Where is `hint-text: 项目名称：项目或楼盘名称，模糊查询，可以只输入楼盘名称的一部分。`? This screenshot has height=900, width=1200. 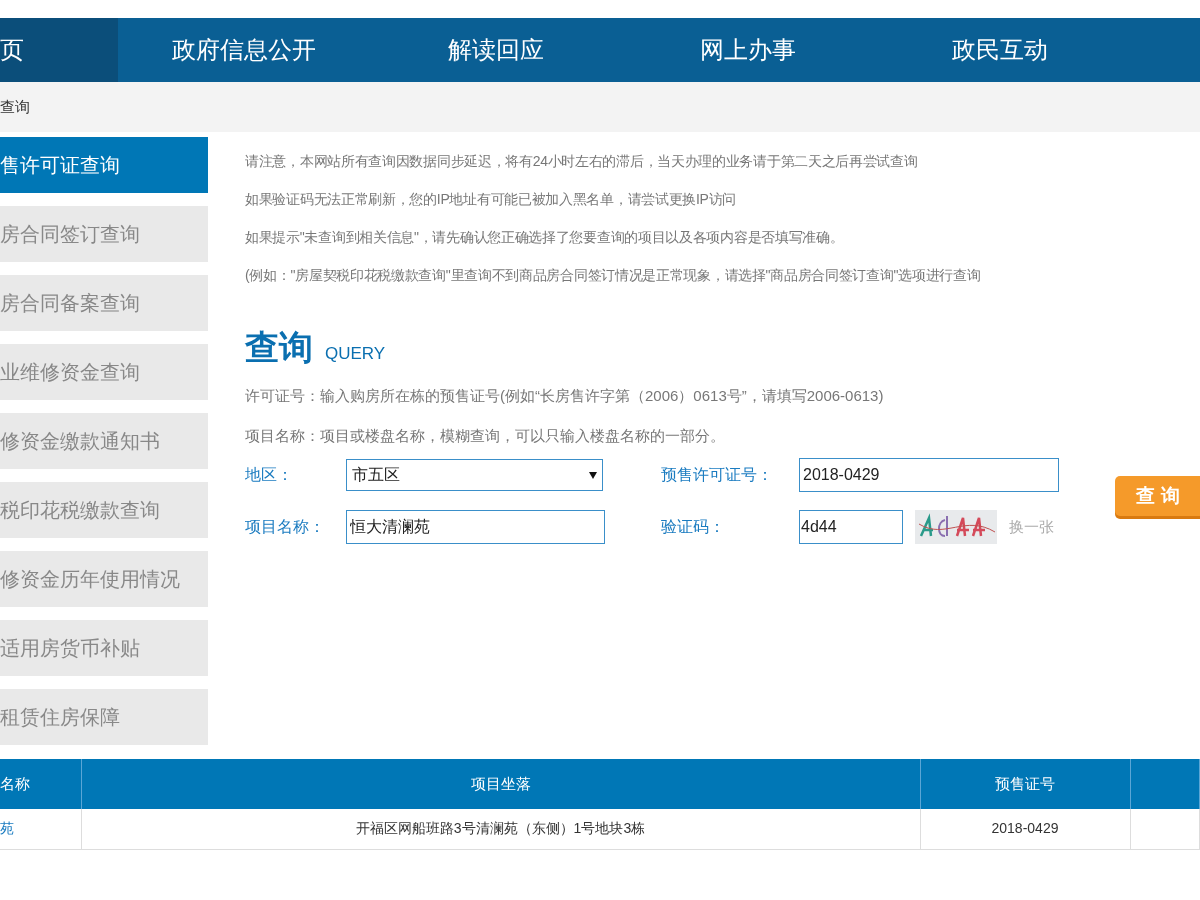 hint-text: 项目名称：项目或楼盘名称，模糊查询，可以只输入楼盘名称的一部分。 is located at coordinates (485, 436).